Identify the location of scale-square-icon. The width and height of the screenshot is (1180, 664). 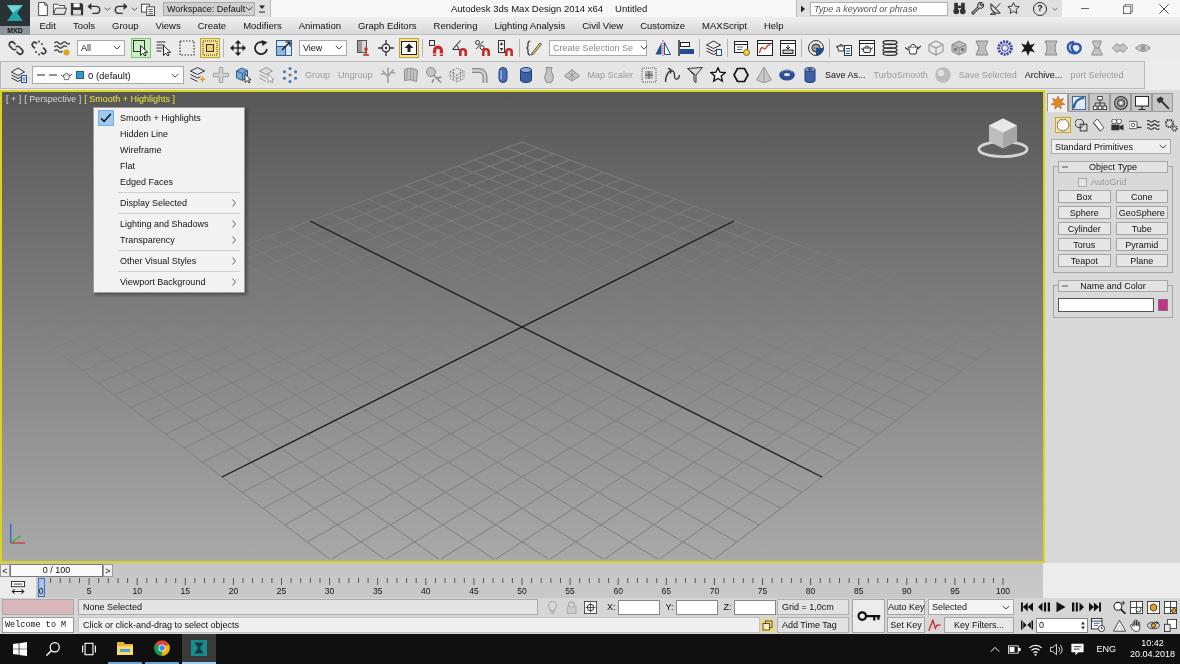
(283, 47).